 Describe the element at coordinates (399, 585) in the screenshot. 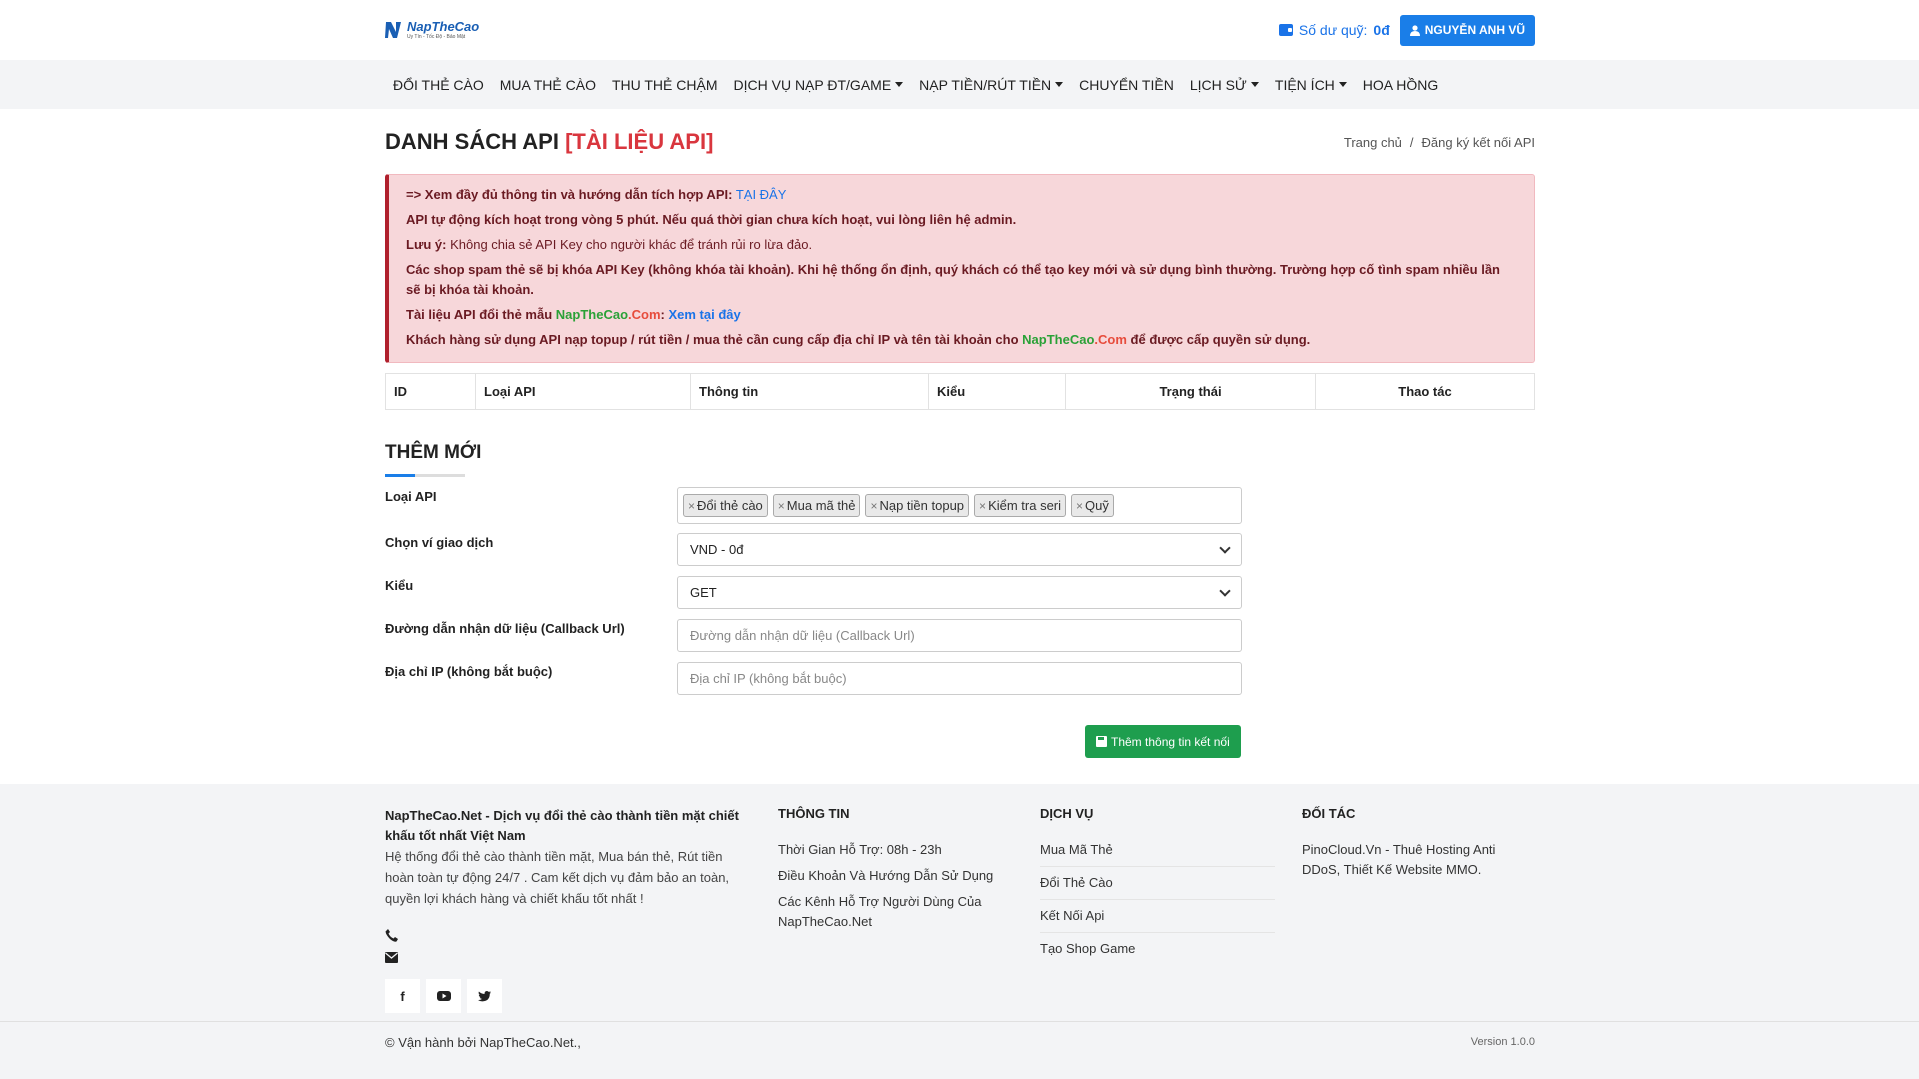

I see `method-label: Kiểu` at that location.